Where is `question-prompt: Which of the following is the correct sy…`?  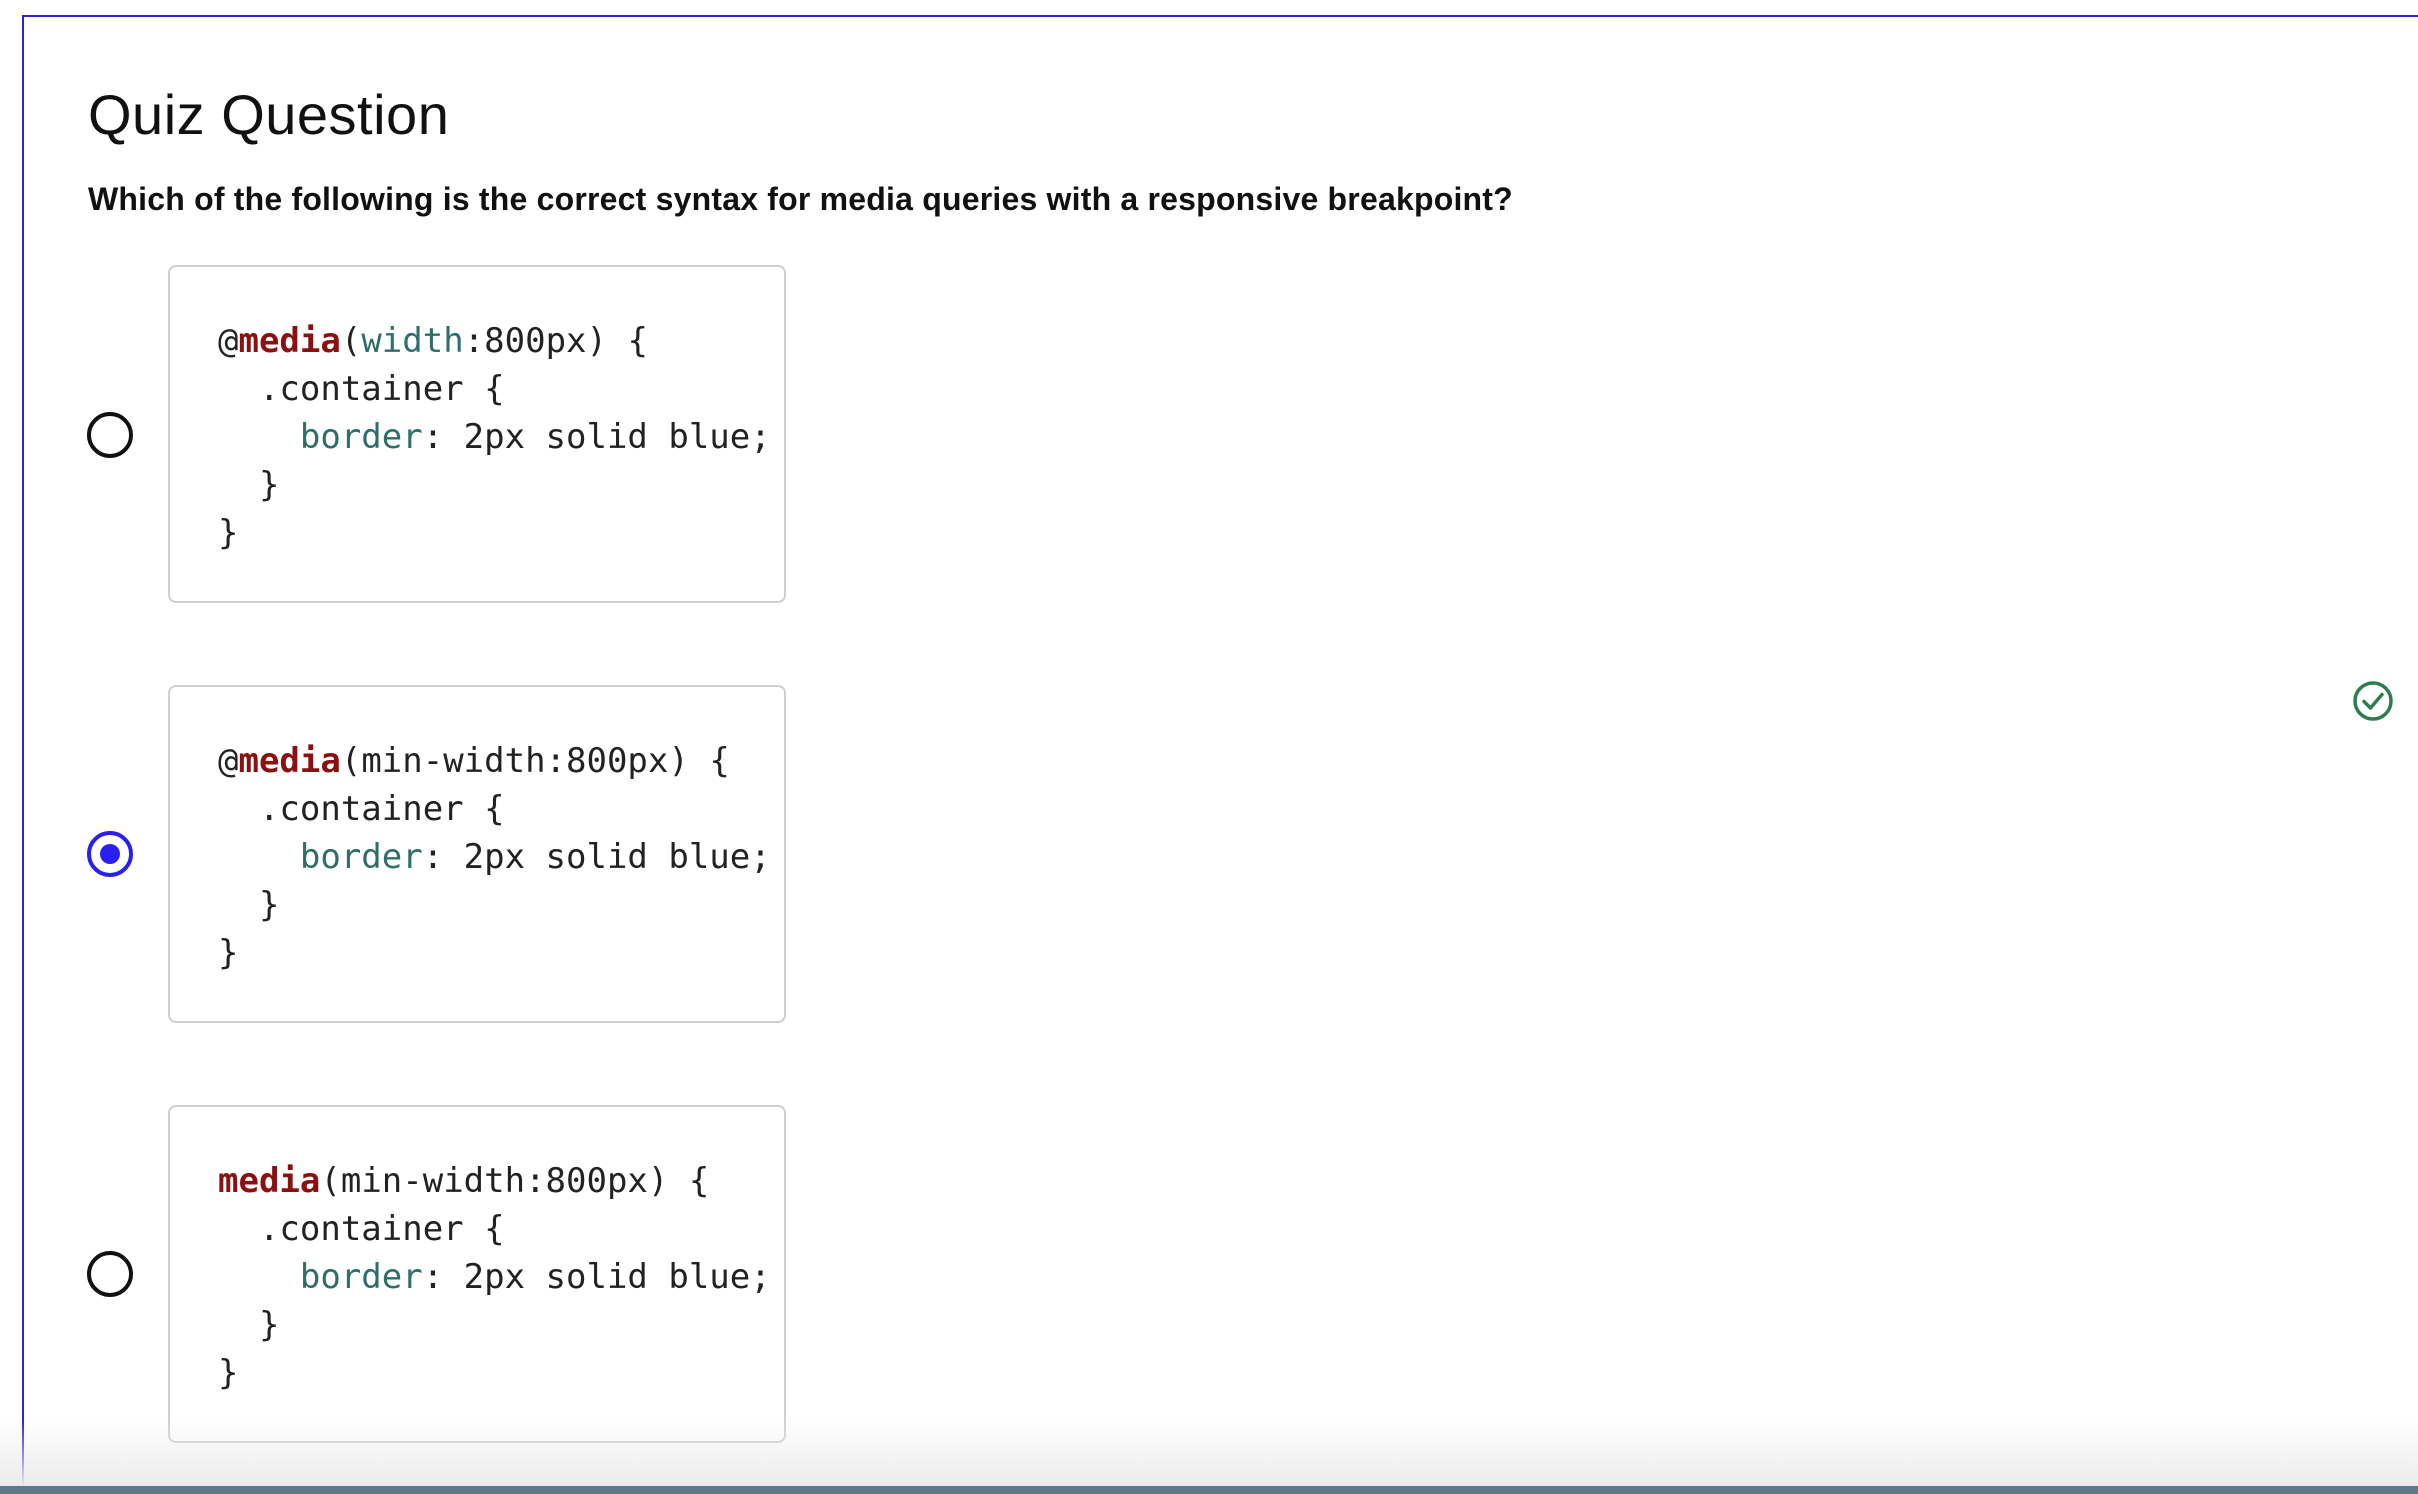
question-prompt: Which of the following is the correct sy… is located at coordinates (800, 199).